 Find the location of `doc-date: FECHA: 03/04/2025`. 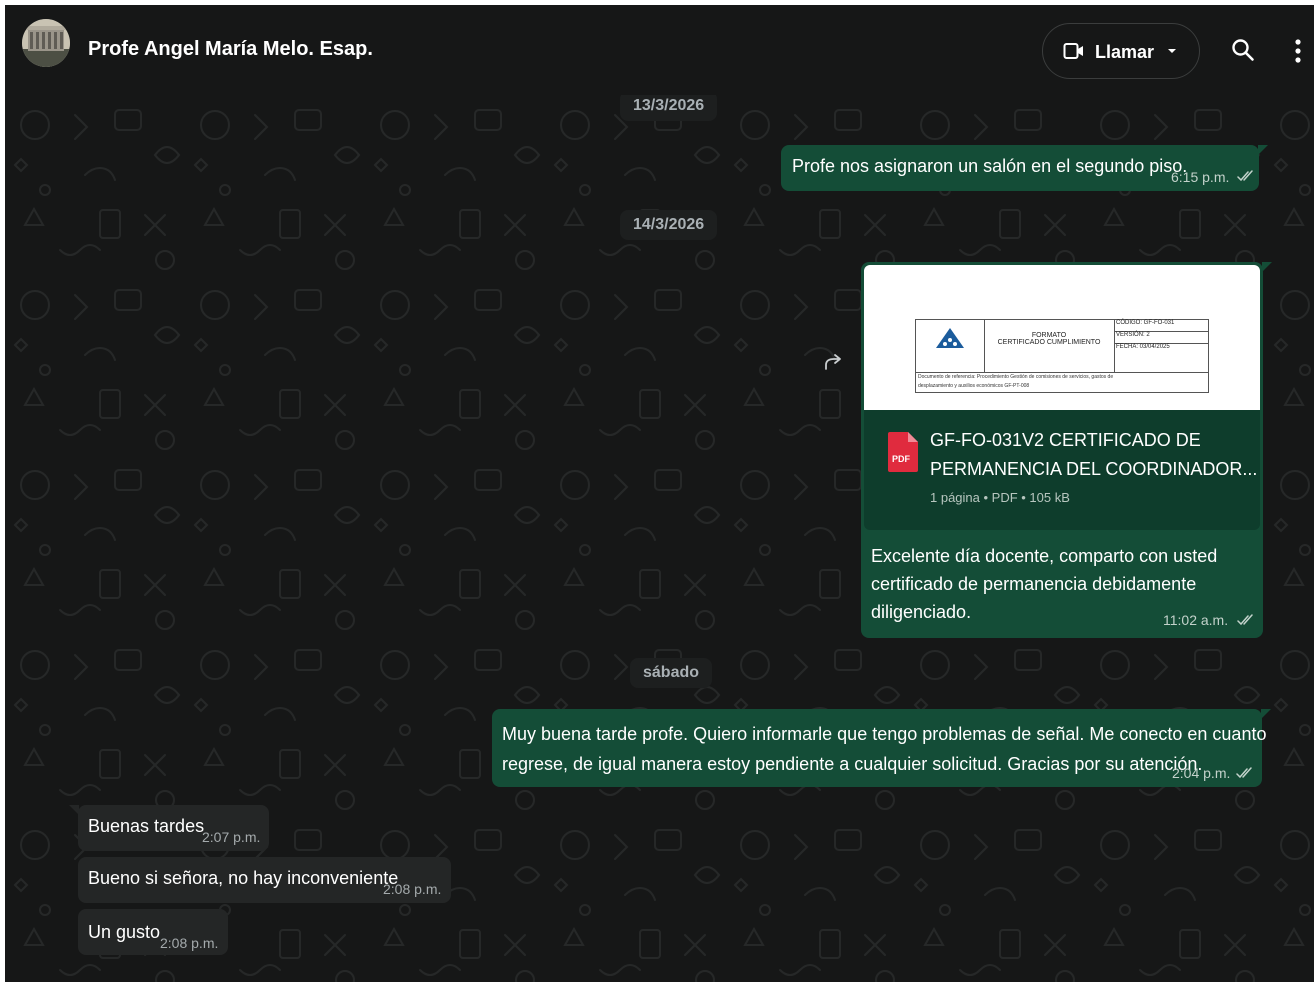

doc-date: FECHA: 03/04/2025 is located at coordinates (1143, 347).